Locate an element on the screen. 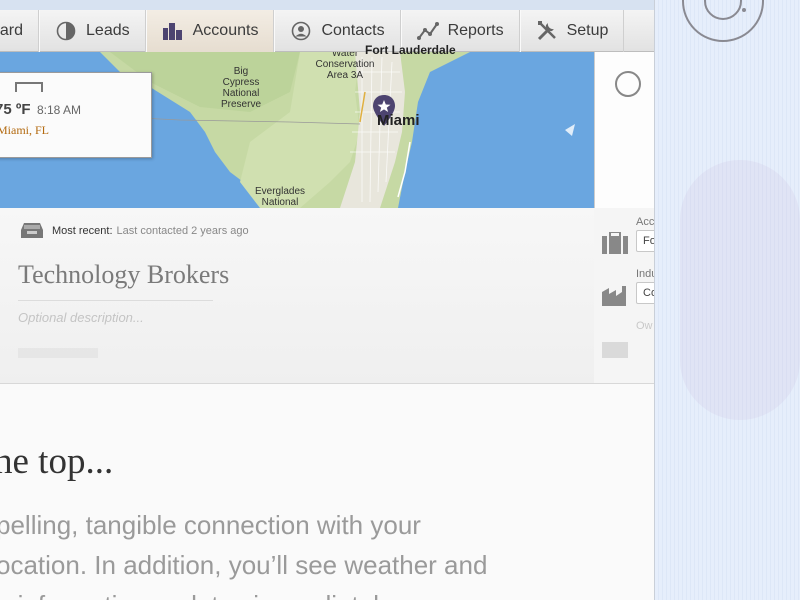  nav-tab-label: Accounts is located at coordinates (225, 30).